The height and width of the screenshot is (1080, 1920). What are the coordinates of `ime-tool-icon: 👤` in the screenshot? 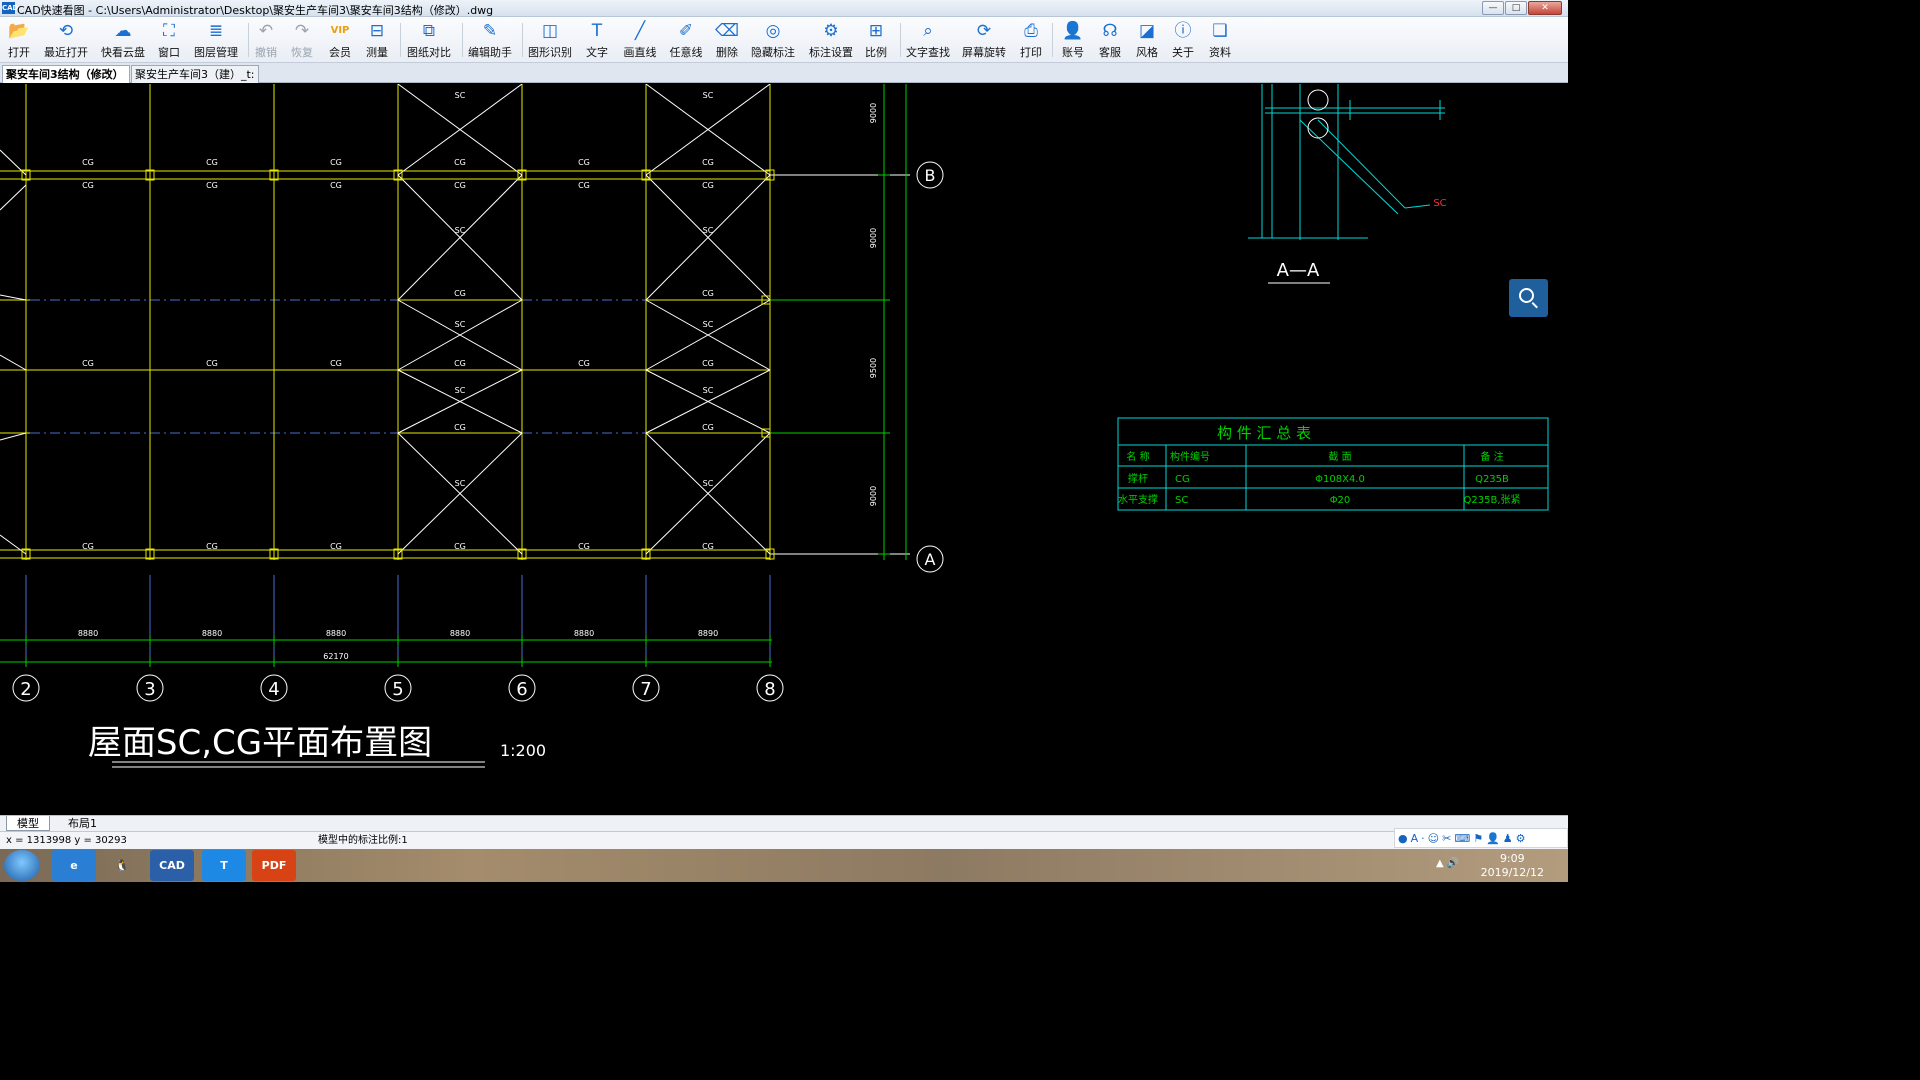 It's located at (1493, 838).